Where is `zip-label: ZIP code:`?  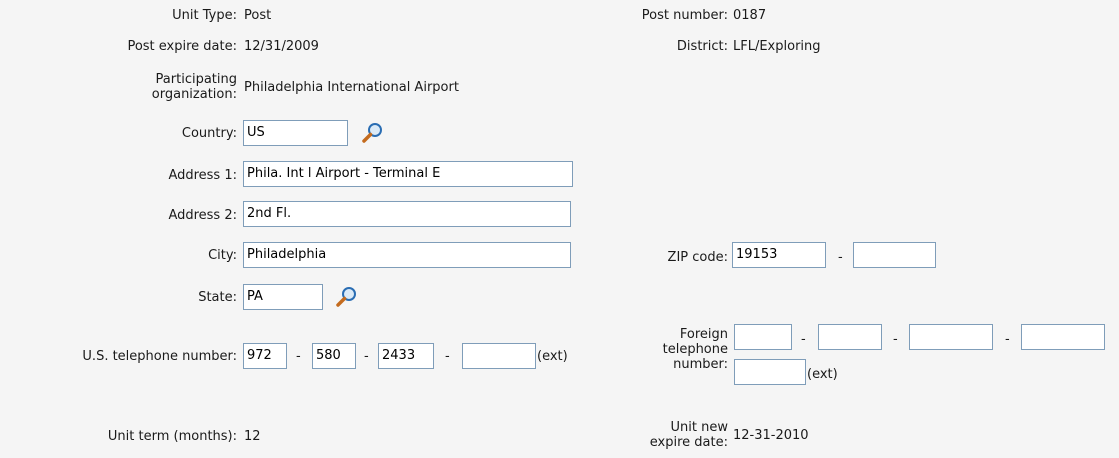 zip-label: ZIP code: is located at coordinates (697, 257).